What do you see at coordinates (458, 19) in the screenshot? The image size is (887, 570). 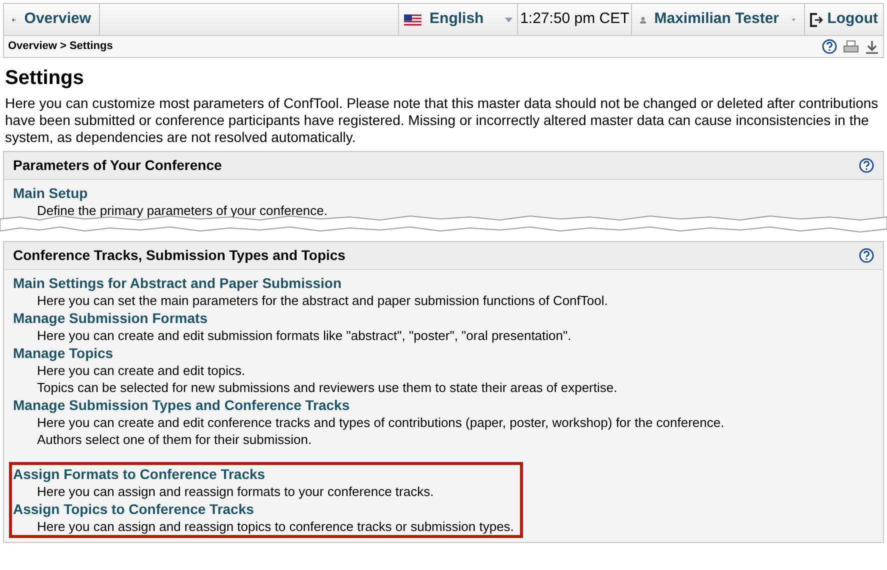 I see `language-dropdown: English` at bounding box center [458, 19].